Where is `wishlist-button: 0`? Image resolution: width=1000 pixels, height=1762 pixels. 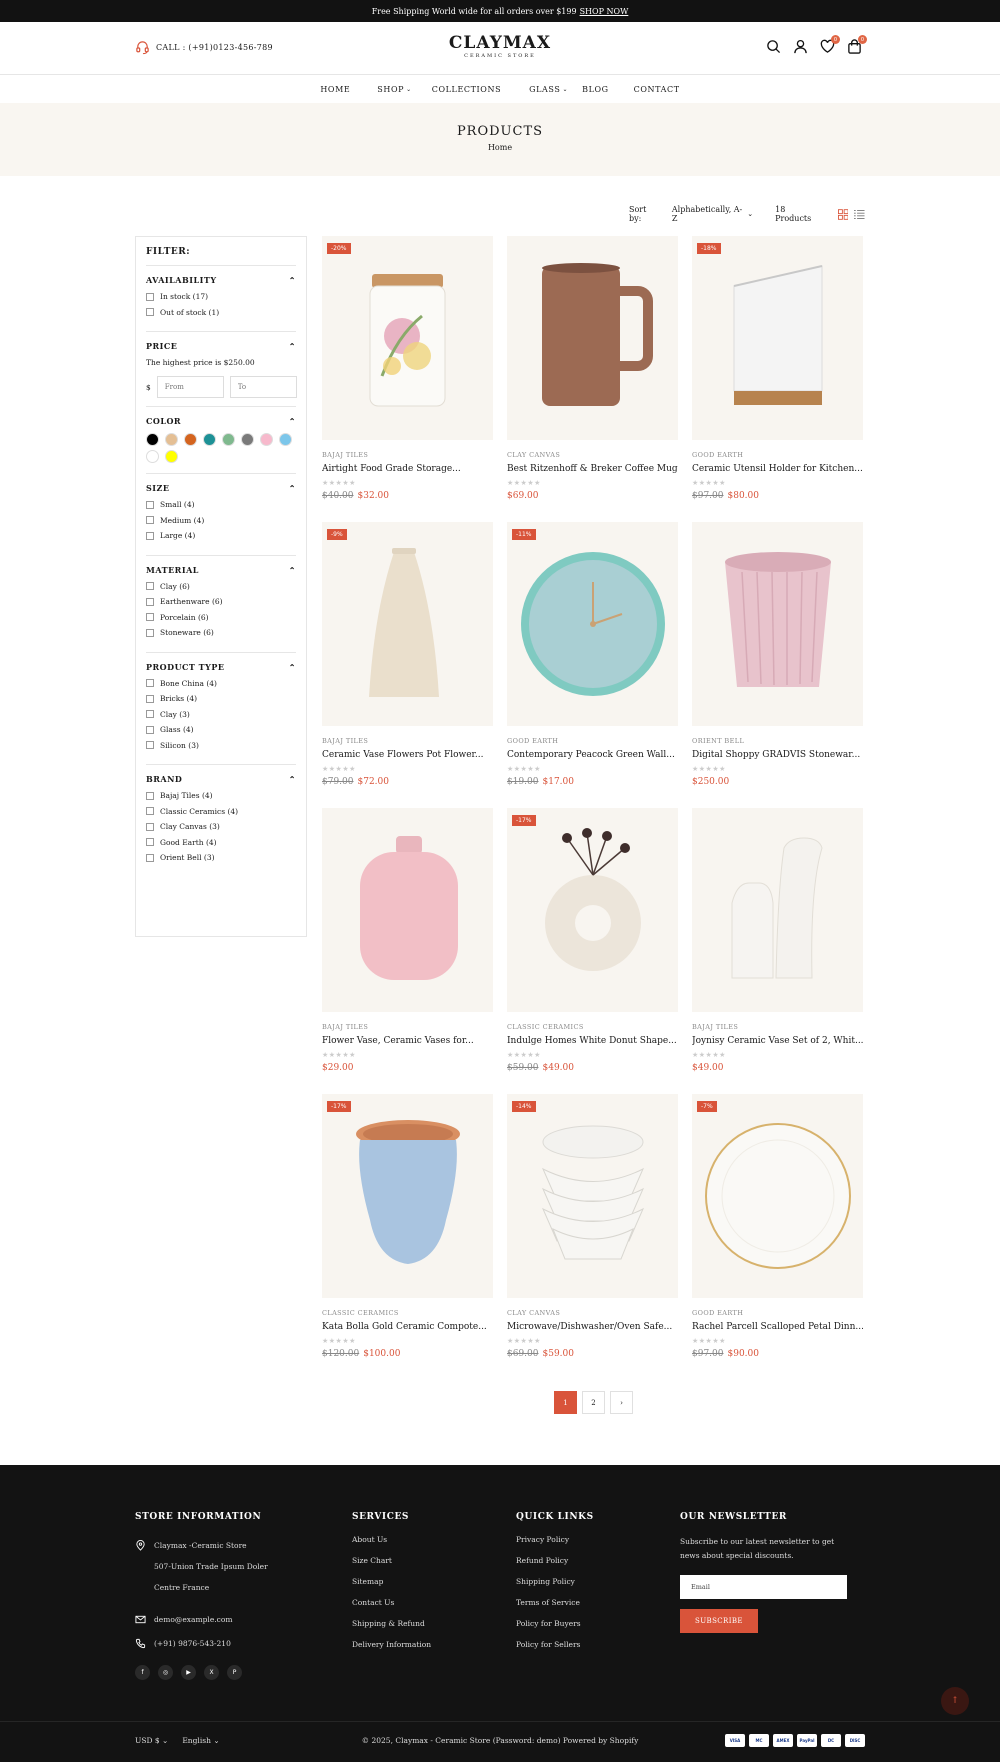
wishlist-button: 0 is located at coordinates (830, 44).